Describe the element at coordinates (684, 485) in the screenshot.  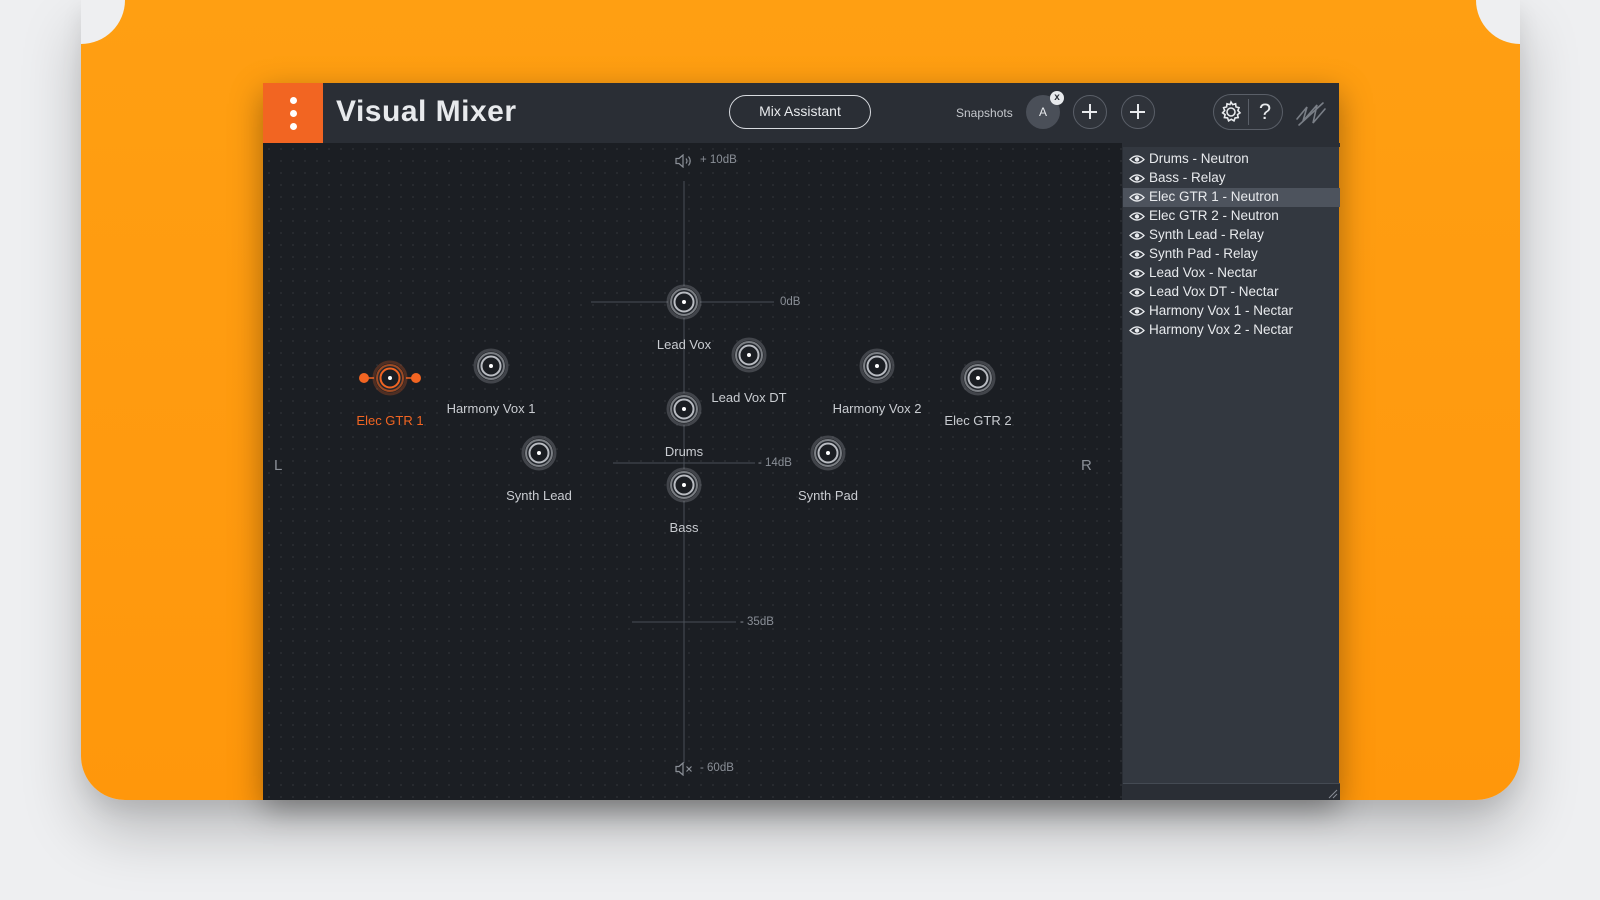
I see `track-node-bass` at that location.